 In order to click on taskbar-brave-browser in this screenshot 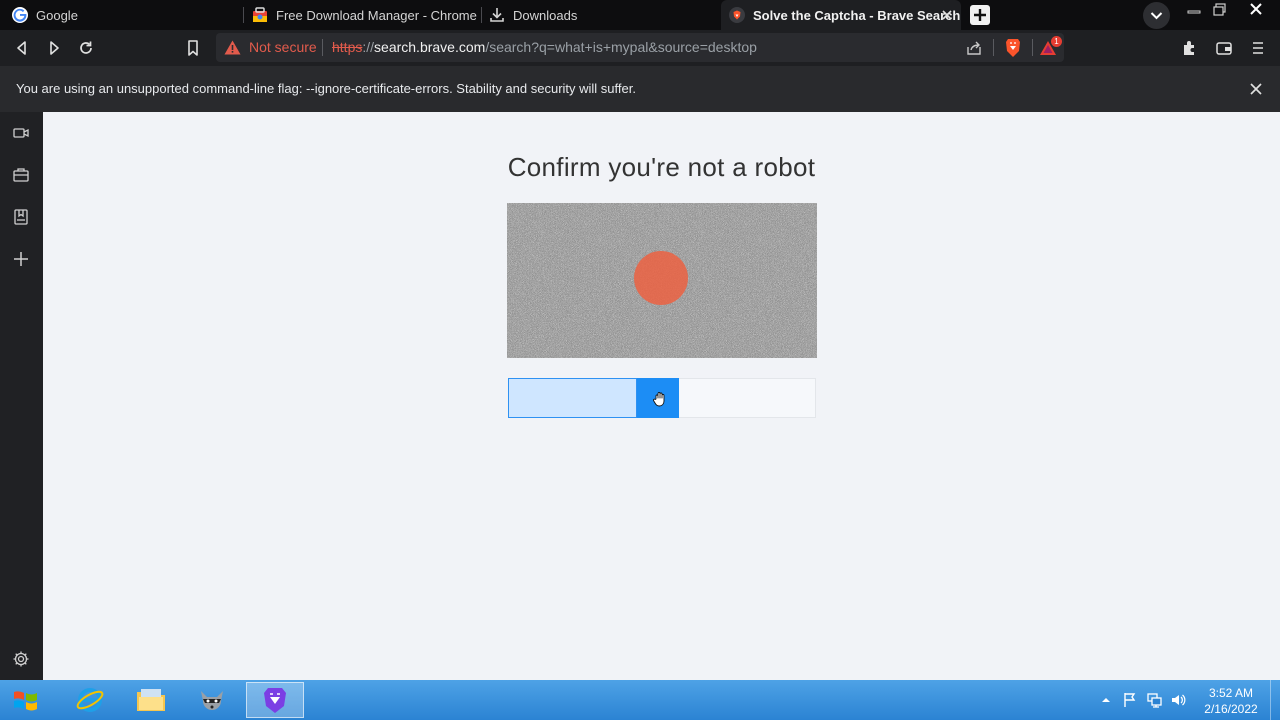, I will do `click(275, 700)`.